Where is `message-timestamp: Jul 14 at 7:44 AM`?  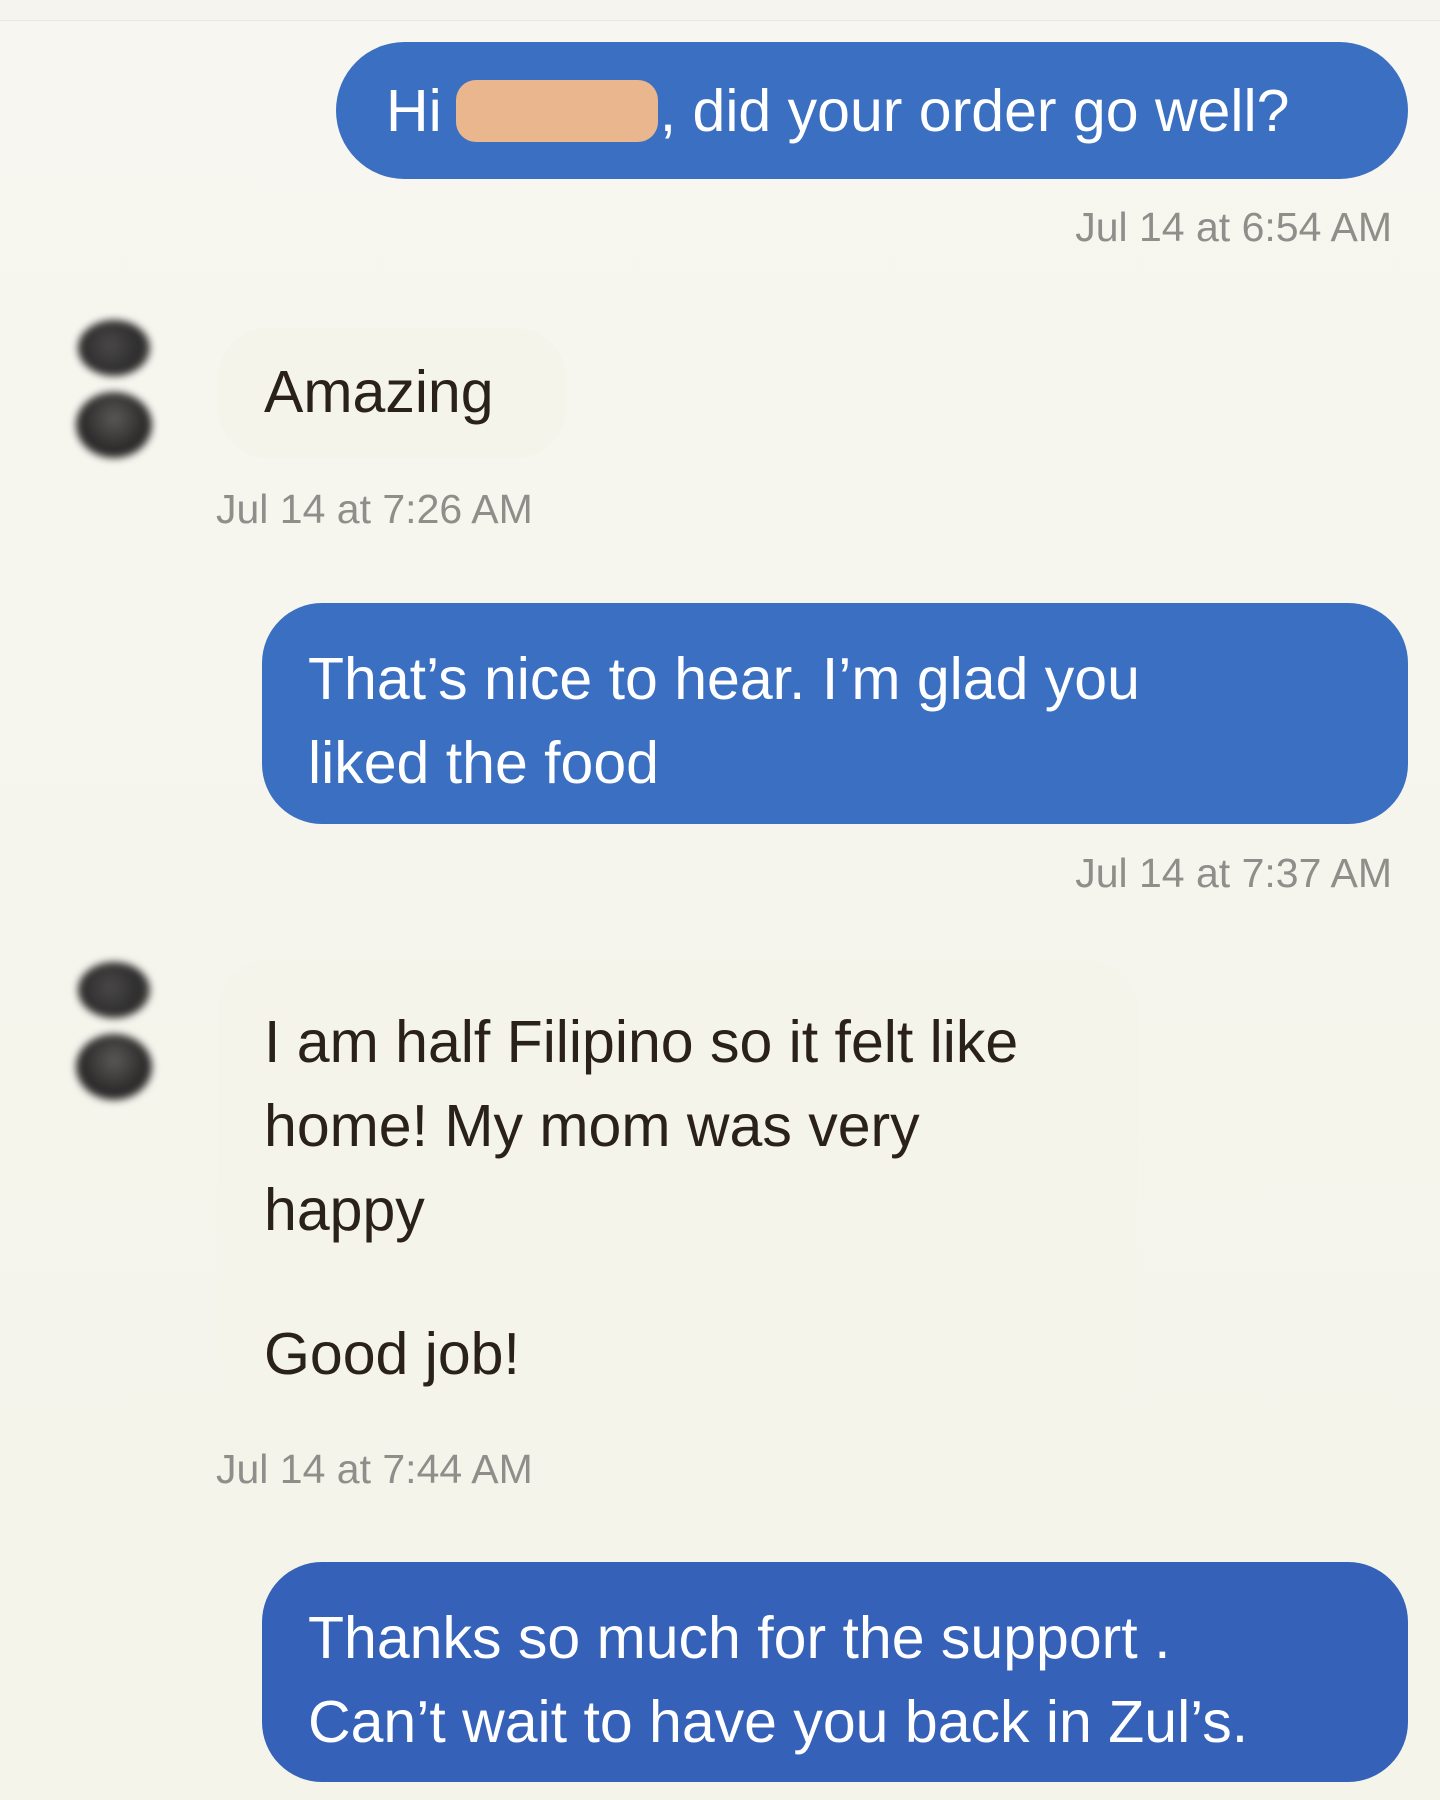 message-timestamp: Jul 14 at 7:44 AM is located at coordinates (374, 1469).